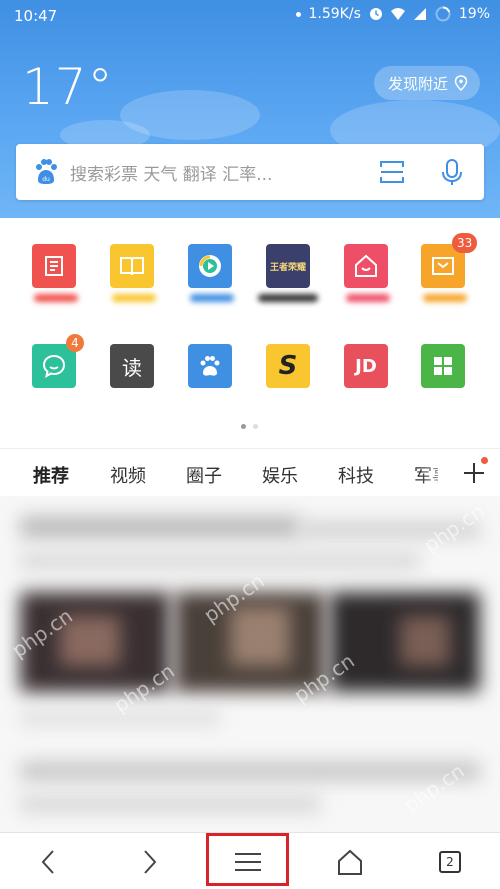 This screenshot has height=889, width=500. I want to click on battery-level: 19%, so click(474, 14).